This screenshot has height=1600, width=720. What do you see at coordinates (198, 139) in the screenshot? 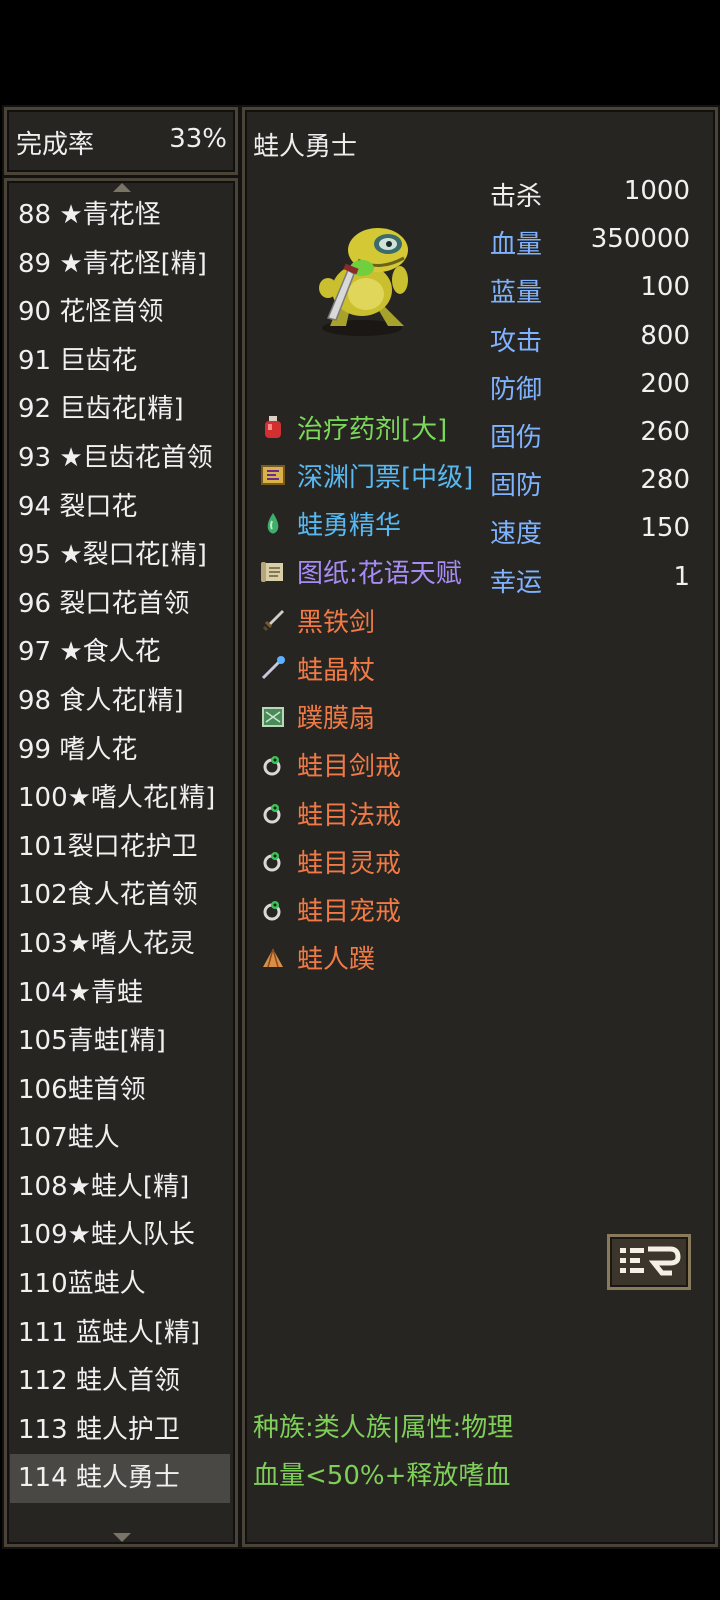
I see `completion-value: 33%` at bounding box center [198, 139].